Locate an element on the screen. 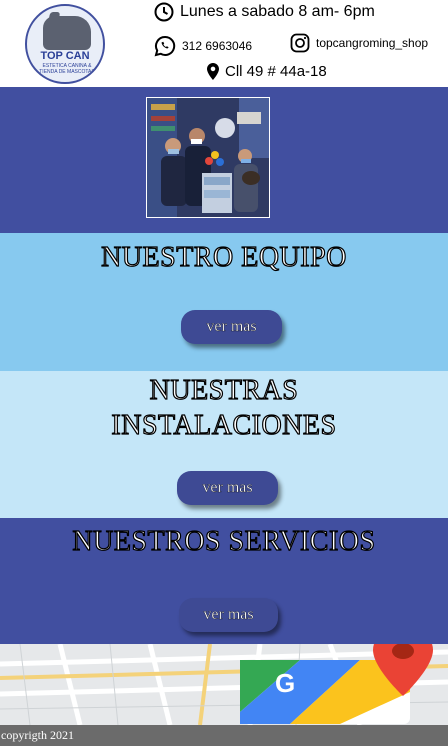 Image resolution: width=448 pixels, height=746 pixels. team-photo is located at coordinates (208, 157).